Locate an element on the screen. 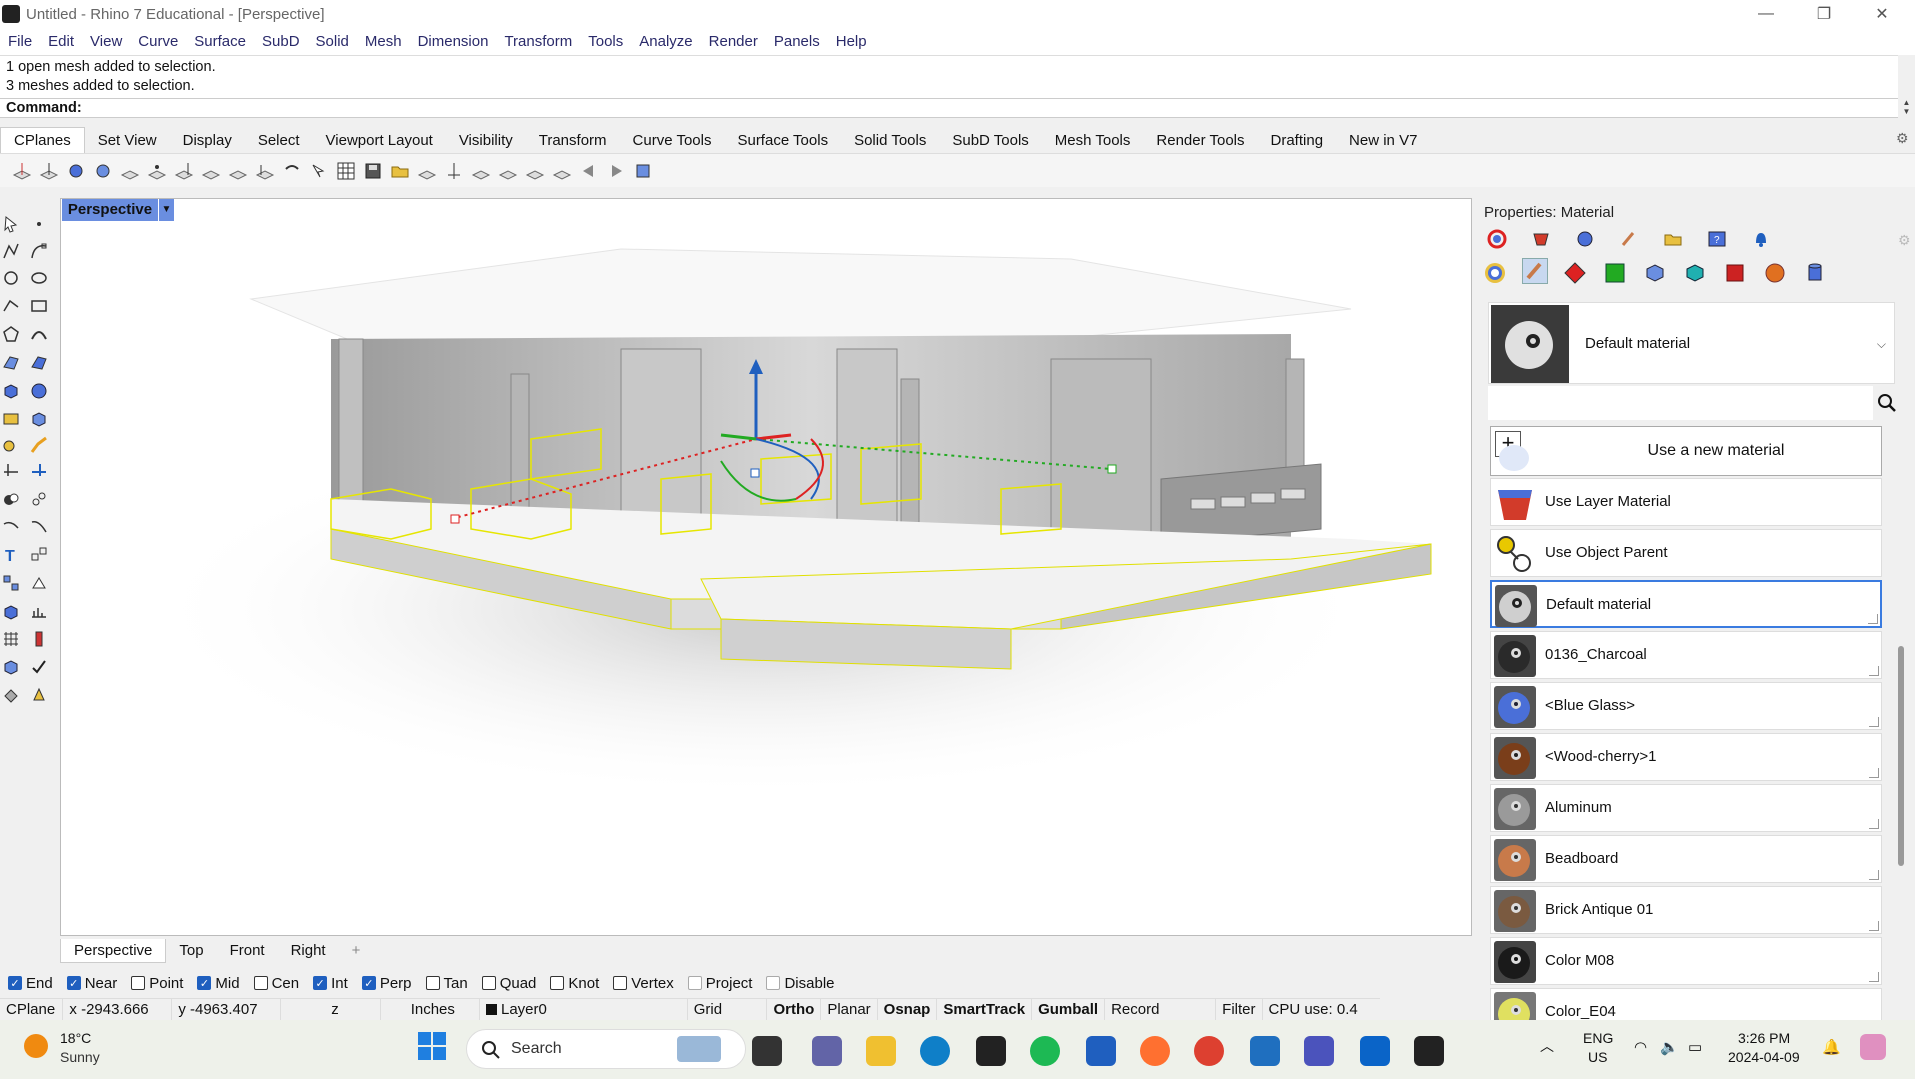 Image resolution: width=1915 pixels, height=1079 pixels. tab-transform: Transform is located at coordinates (573, 141).